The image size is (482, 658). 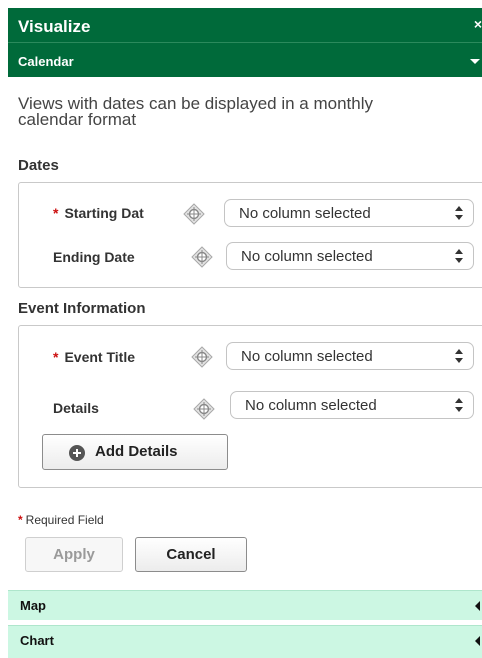 I want to click on ending-date-select: No column selected, so click(x=350, y=256).